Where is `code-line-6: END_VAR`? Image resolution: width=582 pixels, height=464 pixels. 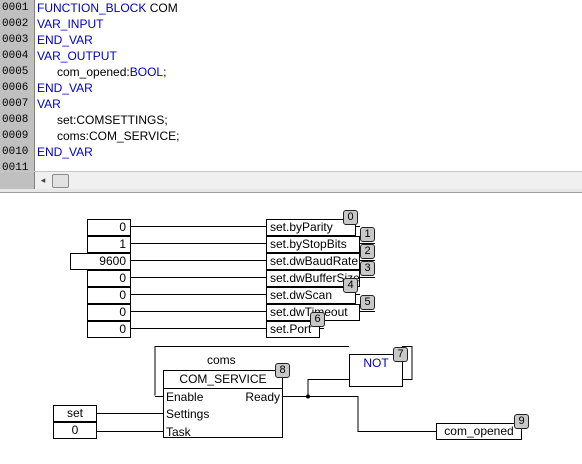 code-line-6: END_VAR is located at coordinates (65, 88).